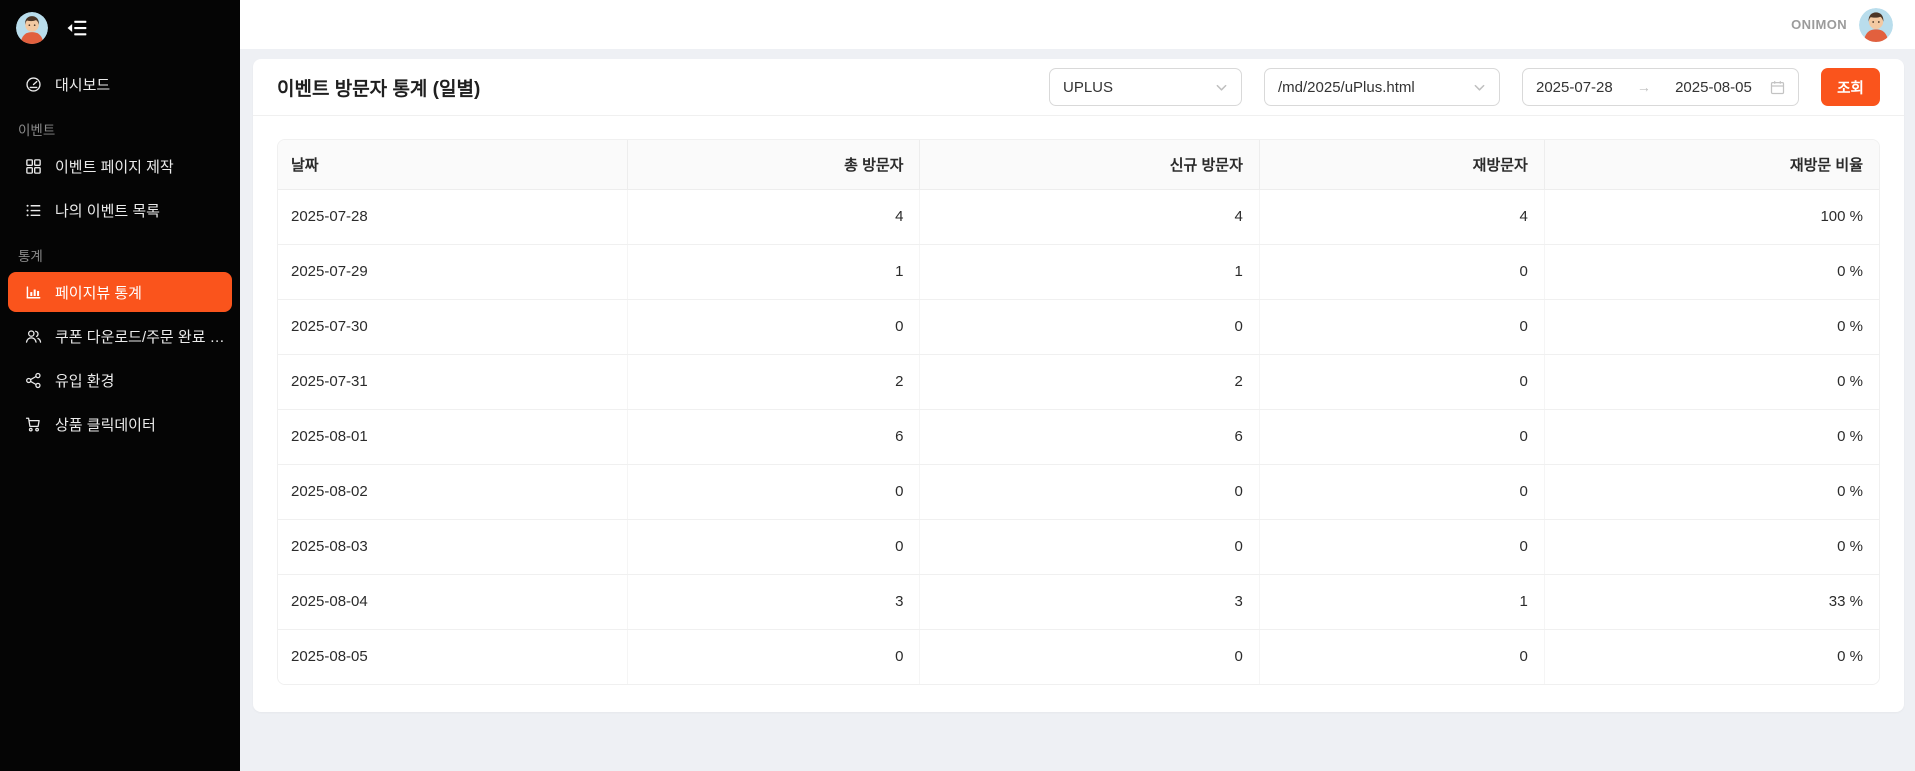 The width and height of the screenshot is (1915, 771). What do you see at coordinates (453, 165) in the screenshot?
I see `col-date: 날짜` at bounding box center [453, 165].